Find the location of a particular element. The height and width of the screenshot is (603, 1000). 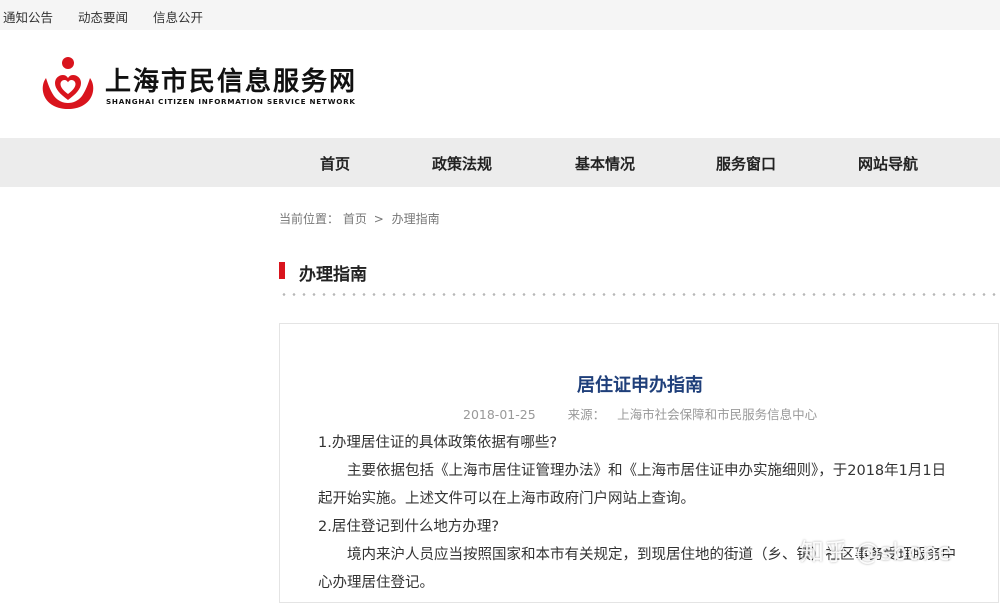

main-nav: 首页 政策法规 基本情况 服务窗口 网站导航 is located at coordinates (500, 162).